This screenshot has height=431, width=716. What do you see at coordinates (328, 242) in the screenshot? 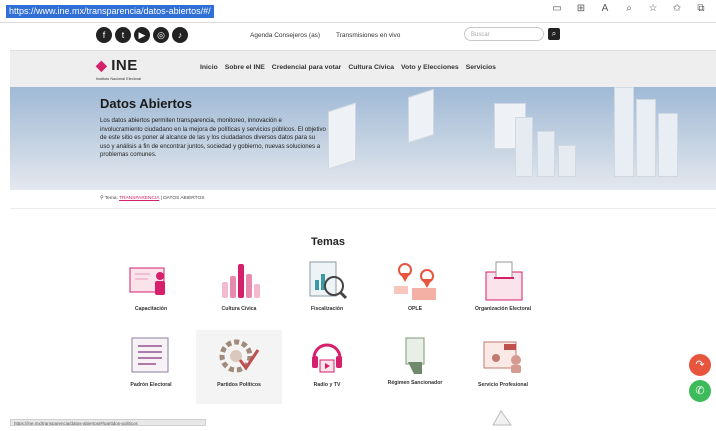
I see `temas-heading: Temas` at bounding box center [328, 242].